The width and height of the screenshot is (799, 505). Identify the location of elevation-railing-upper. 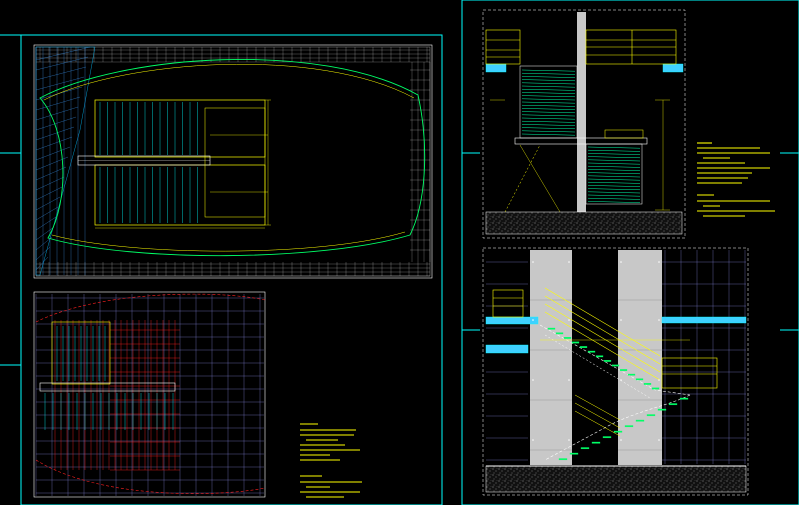
(605, 338).